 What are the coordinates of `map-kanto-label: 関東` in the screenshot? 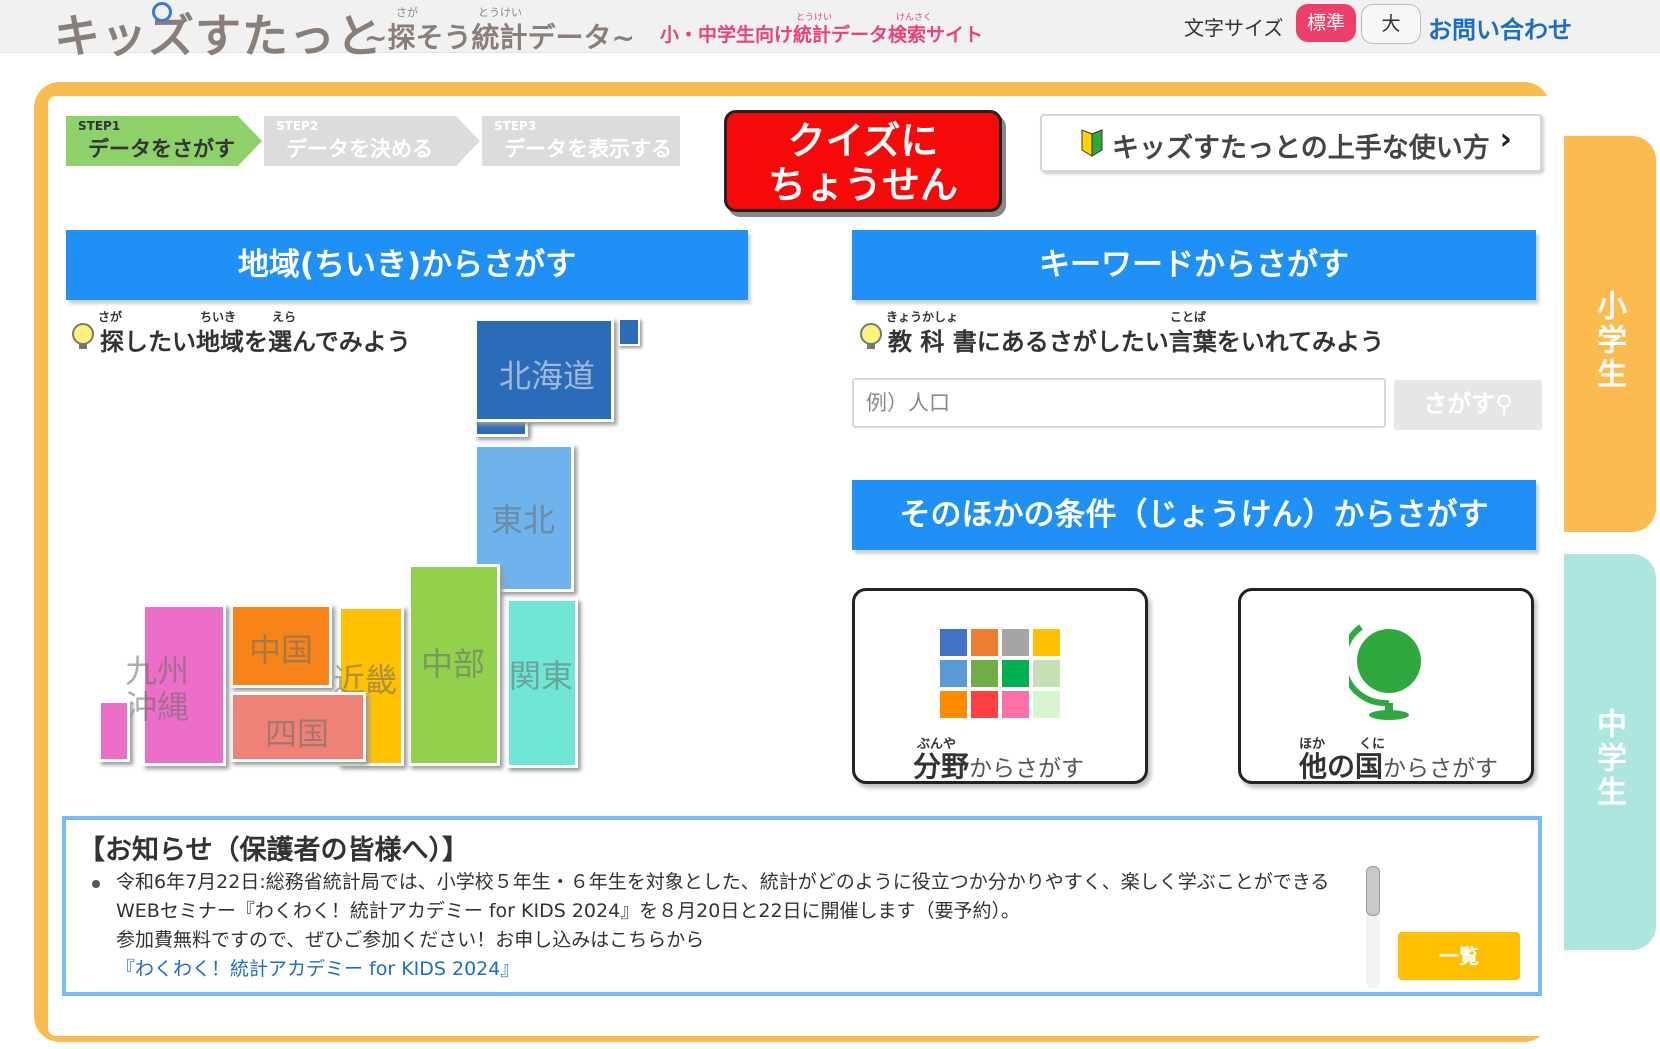 It's located at (541, 676).